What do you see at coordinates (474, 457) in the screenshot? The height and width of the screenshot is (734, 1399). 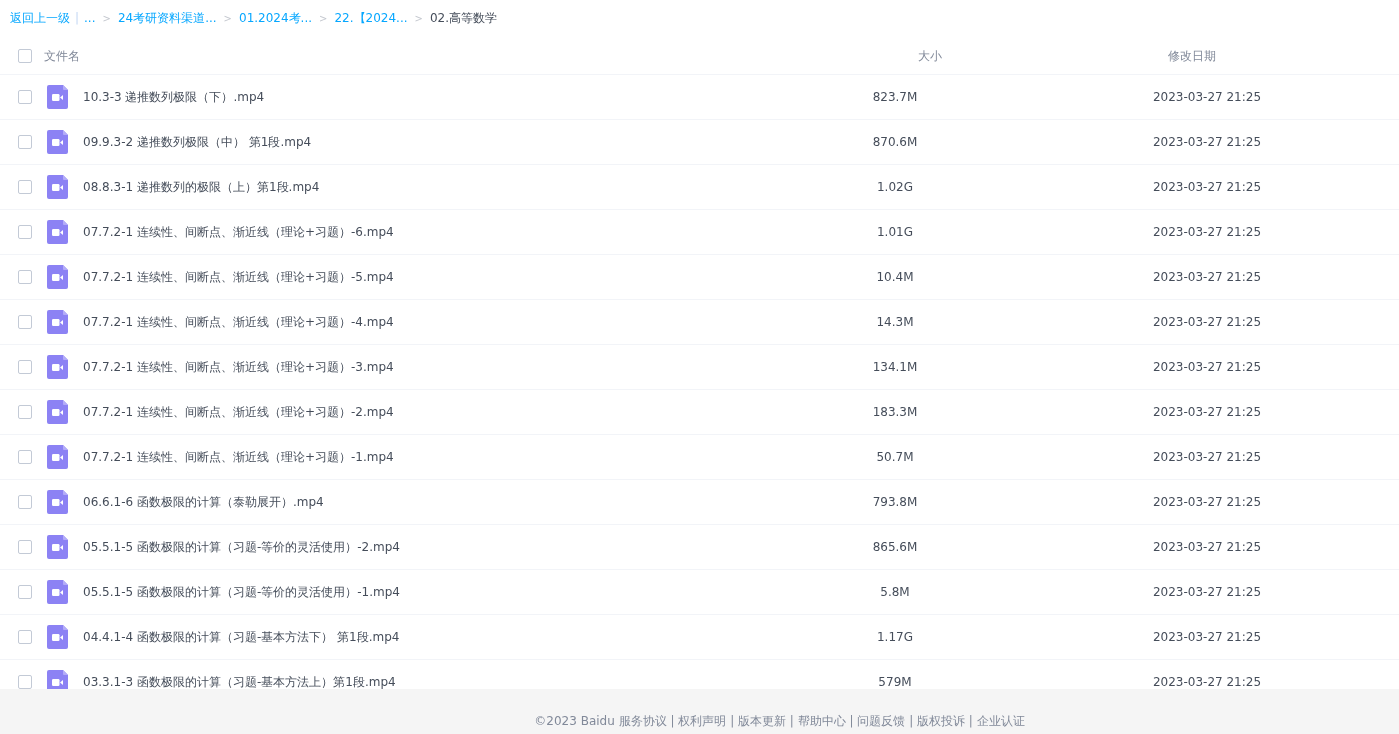 I see `file-name: 07.7.2-1 连续性、间断点、渐近线（理论+习题）-1.mp4` at bounding box center [474, 457].